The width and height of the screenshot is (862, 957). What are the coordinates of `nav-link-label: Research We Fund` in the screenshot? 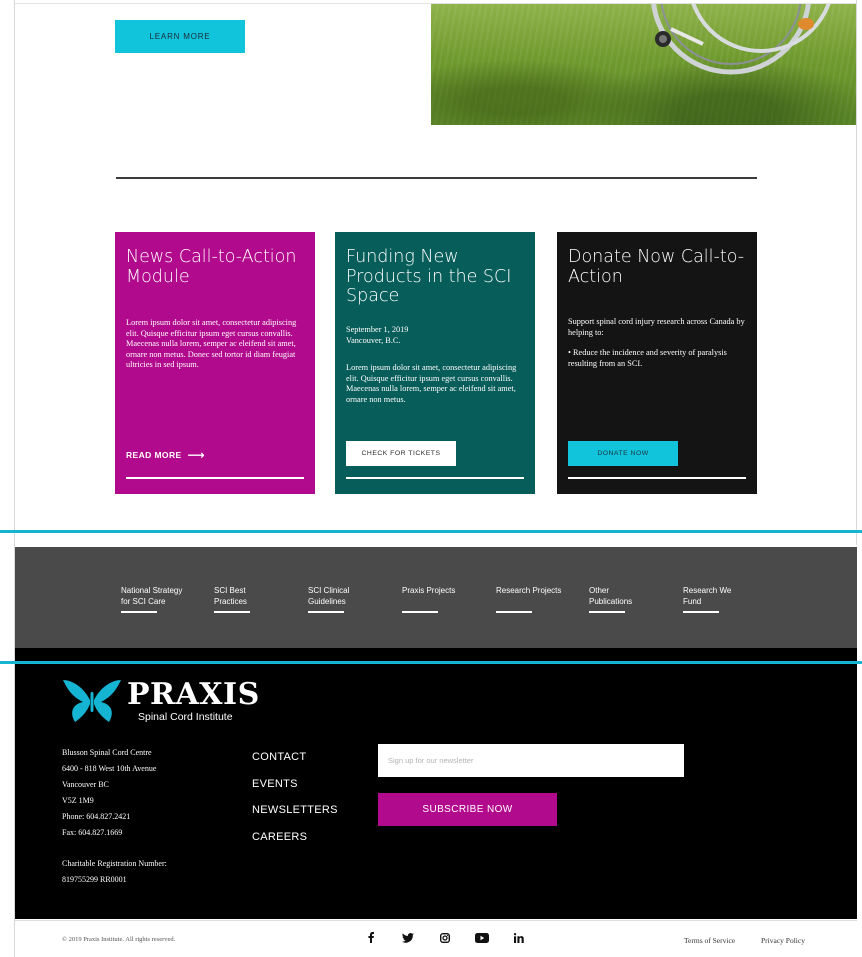 It's located at (707, 596).